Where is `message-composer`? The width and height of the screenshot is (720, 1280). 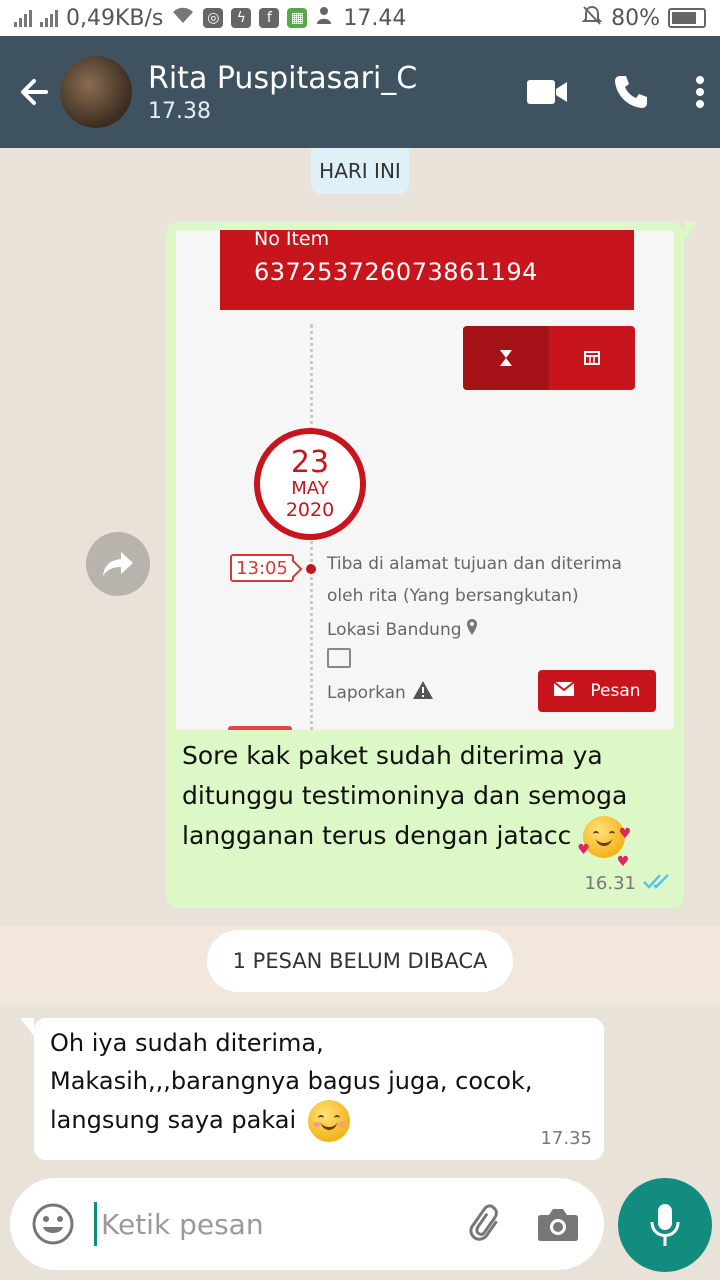
message-composer is located at coordinates (307, 1224).